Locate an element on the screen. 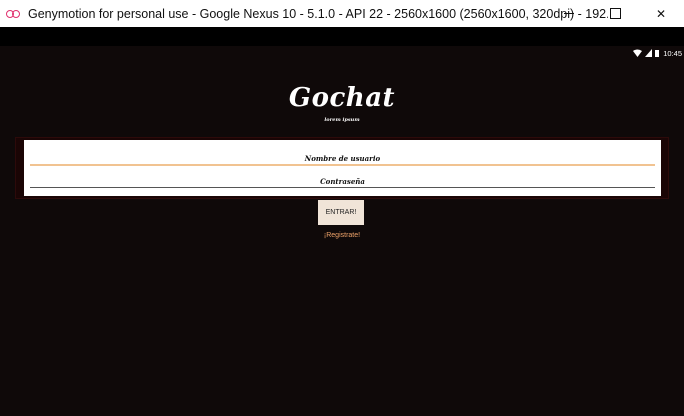 This screenshot has width=684, height=416. close-button: ✕ is located at coordinates (661, 13).